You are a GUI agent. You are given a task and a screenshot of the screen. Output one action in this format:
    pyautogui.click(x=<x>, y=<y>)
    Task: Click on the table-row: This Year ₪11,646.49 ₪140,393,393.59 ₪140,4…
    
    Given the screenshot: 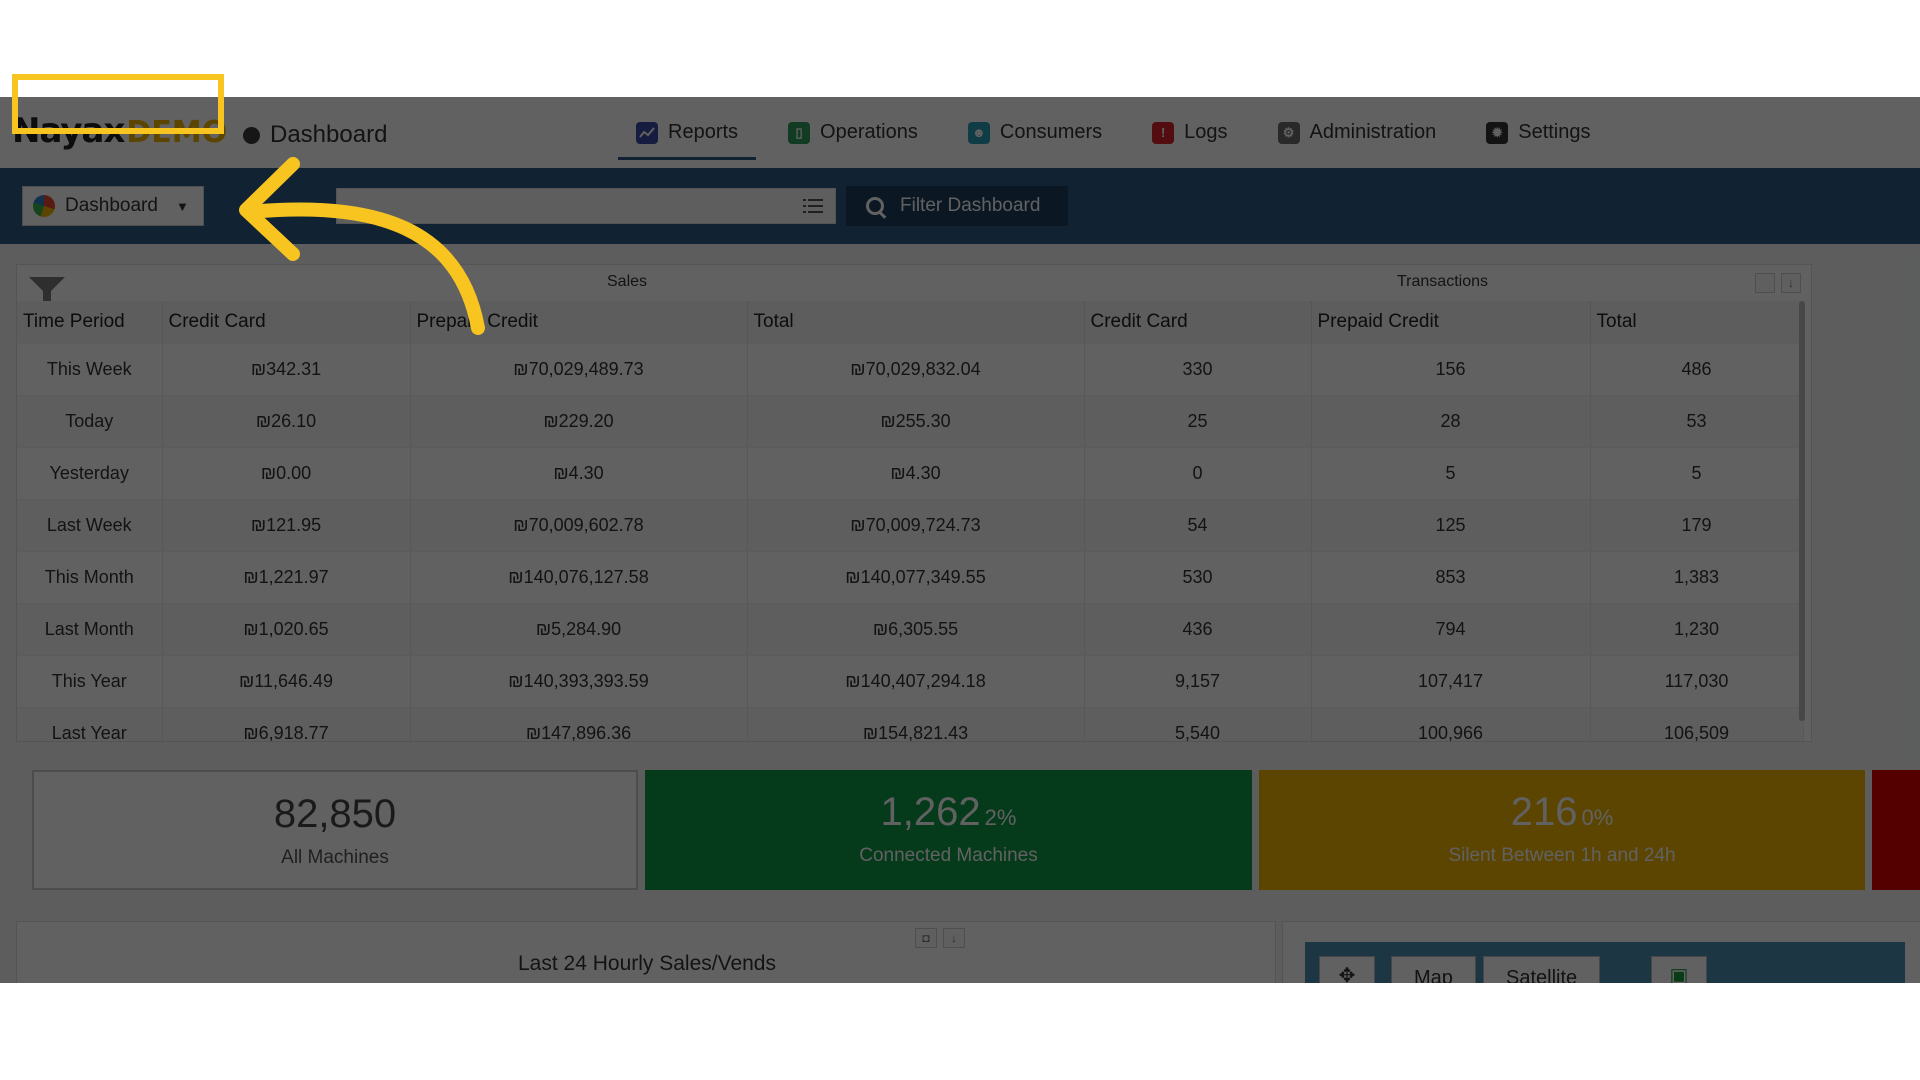 What is the action you would take?
    pyautogui.click(x=910, y=680)
    